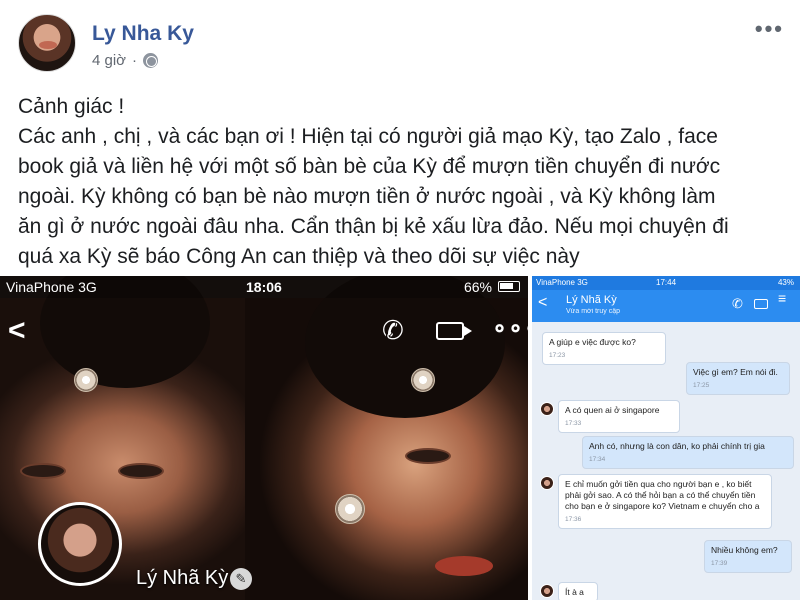  Describe the element at coordinates (782, 298) in the screenshot. I see `chat-menu-icon: ≡` at that location.